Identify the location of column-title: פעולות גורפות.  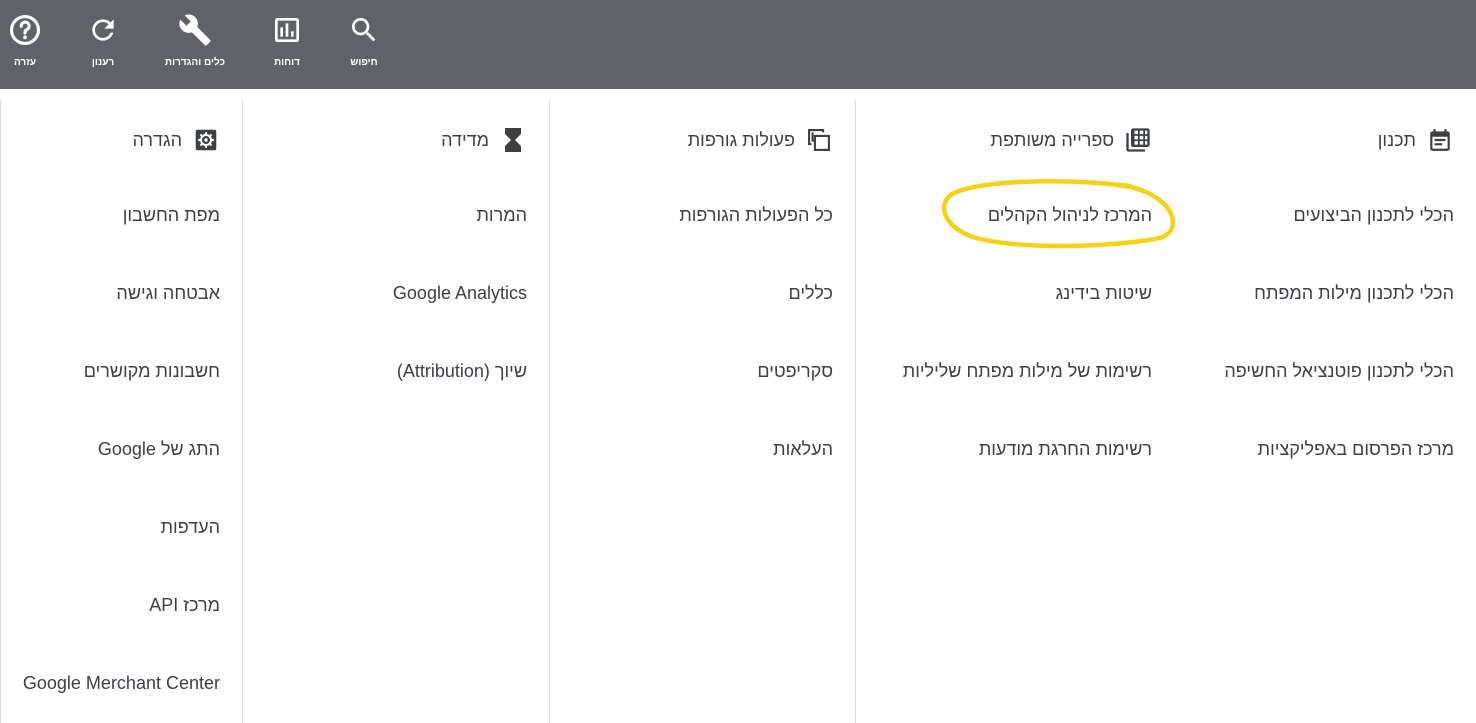
(741, 139).